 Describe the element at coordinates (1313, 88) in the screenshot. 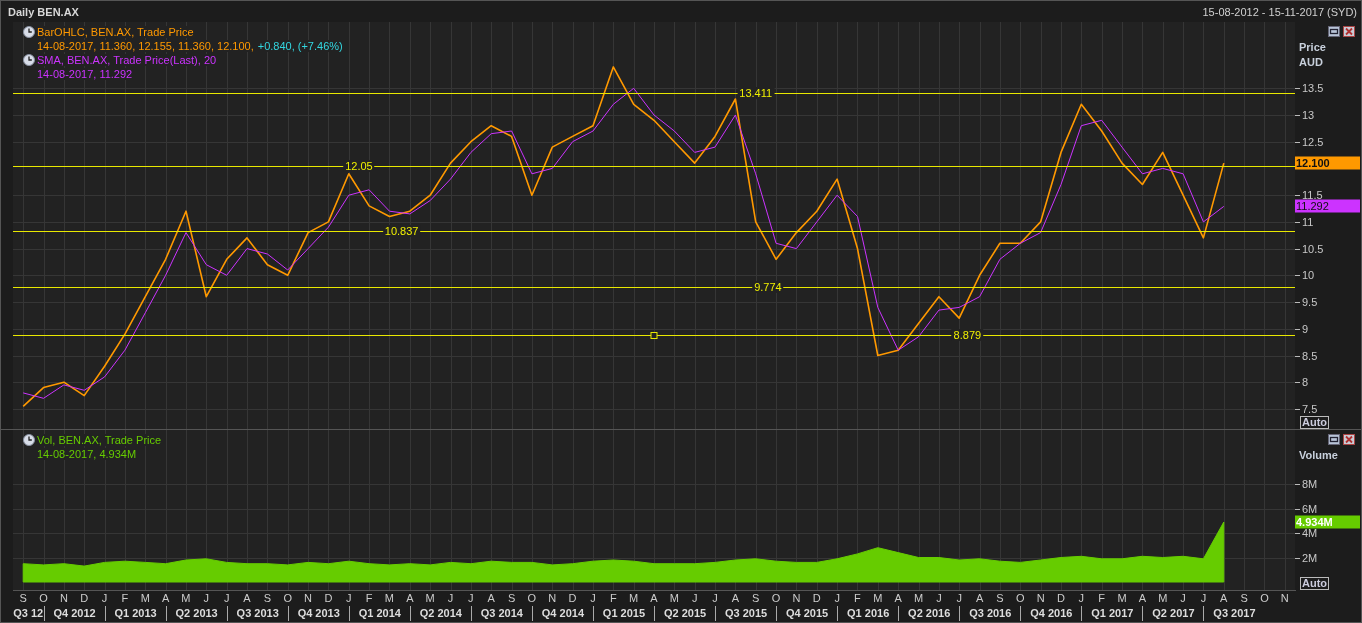

I see `axis-label: 13.5` at that location.